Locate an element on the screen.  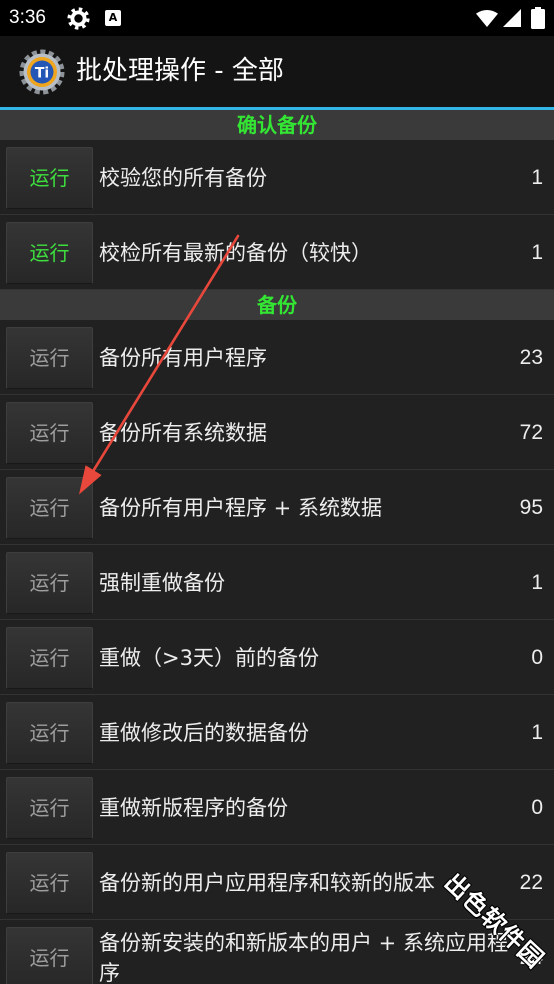
a-notification-icon: A is located at coordinates (113, 18).